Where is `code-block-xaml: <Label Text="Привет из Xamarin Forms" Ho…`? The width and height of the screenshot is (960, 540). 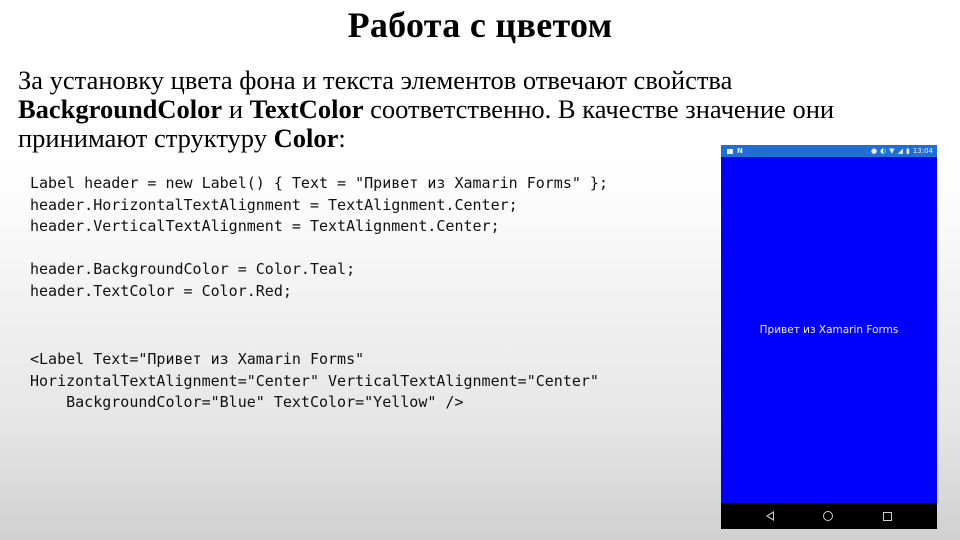
code-block-xaml: <Label Text="Привет из Xamarin Forms" Ho… is located at coordinates (314, 381).